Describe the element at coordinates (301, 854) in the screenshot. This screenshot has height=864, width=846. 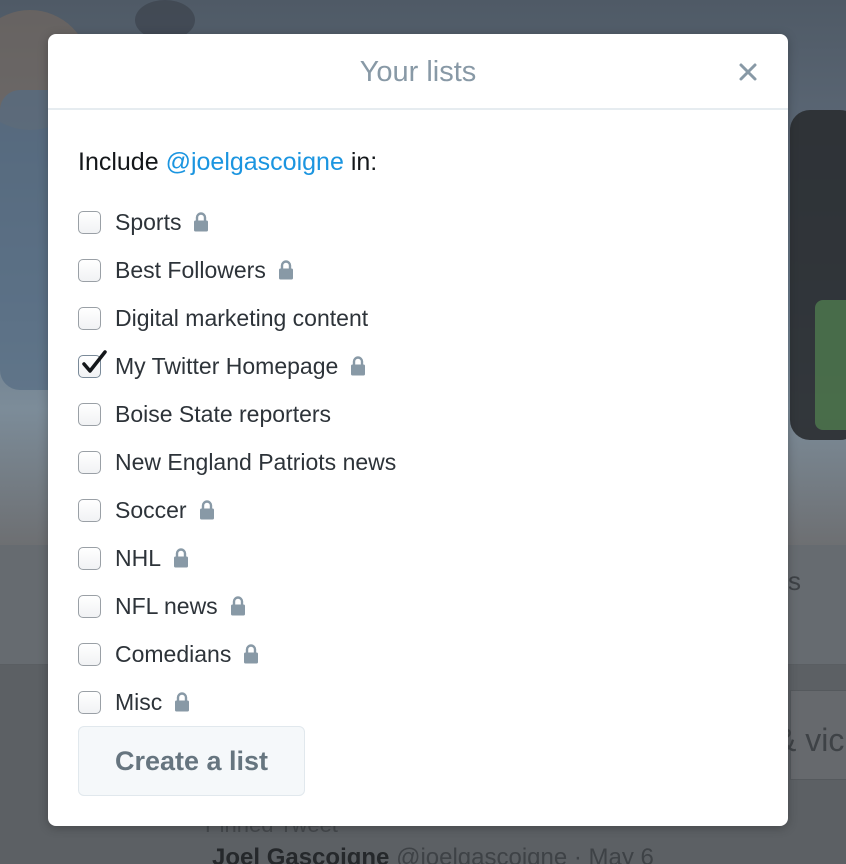
I see `author-name: Joel Gascoigne` at that location.